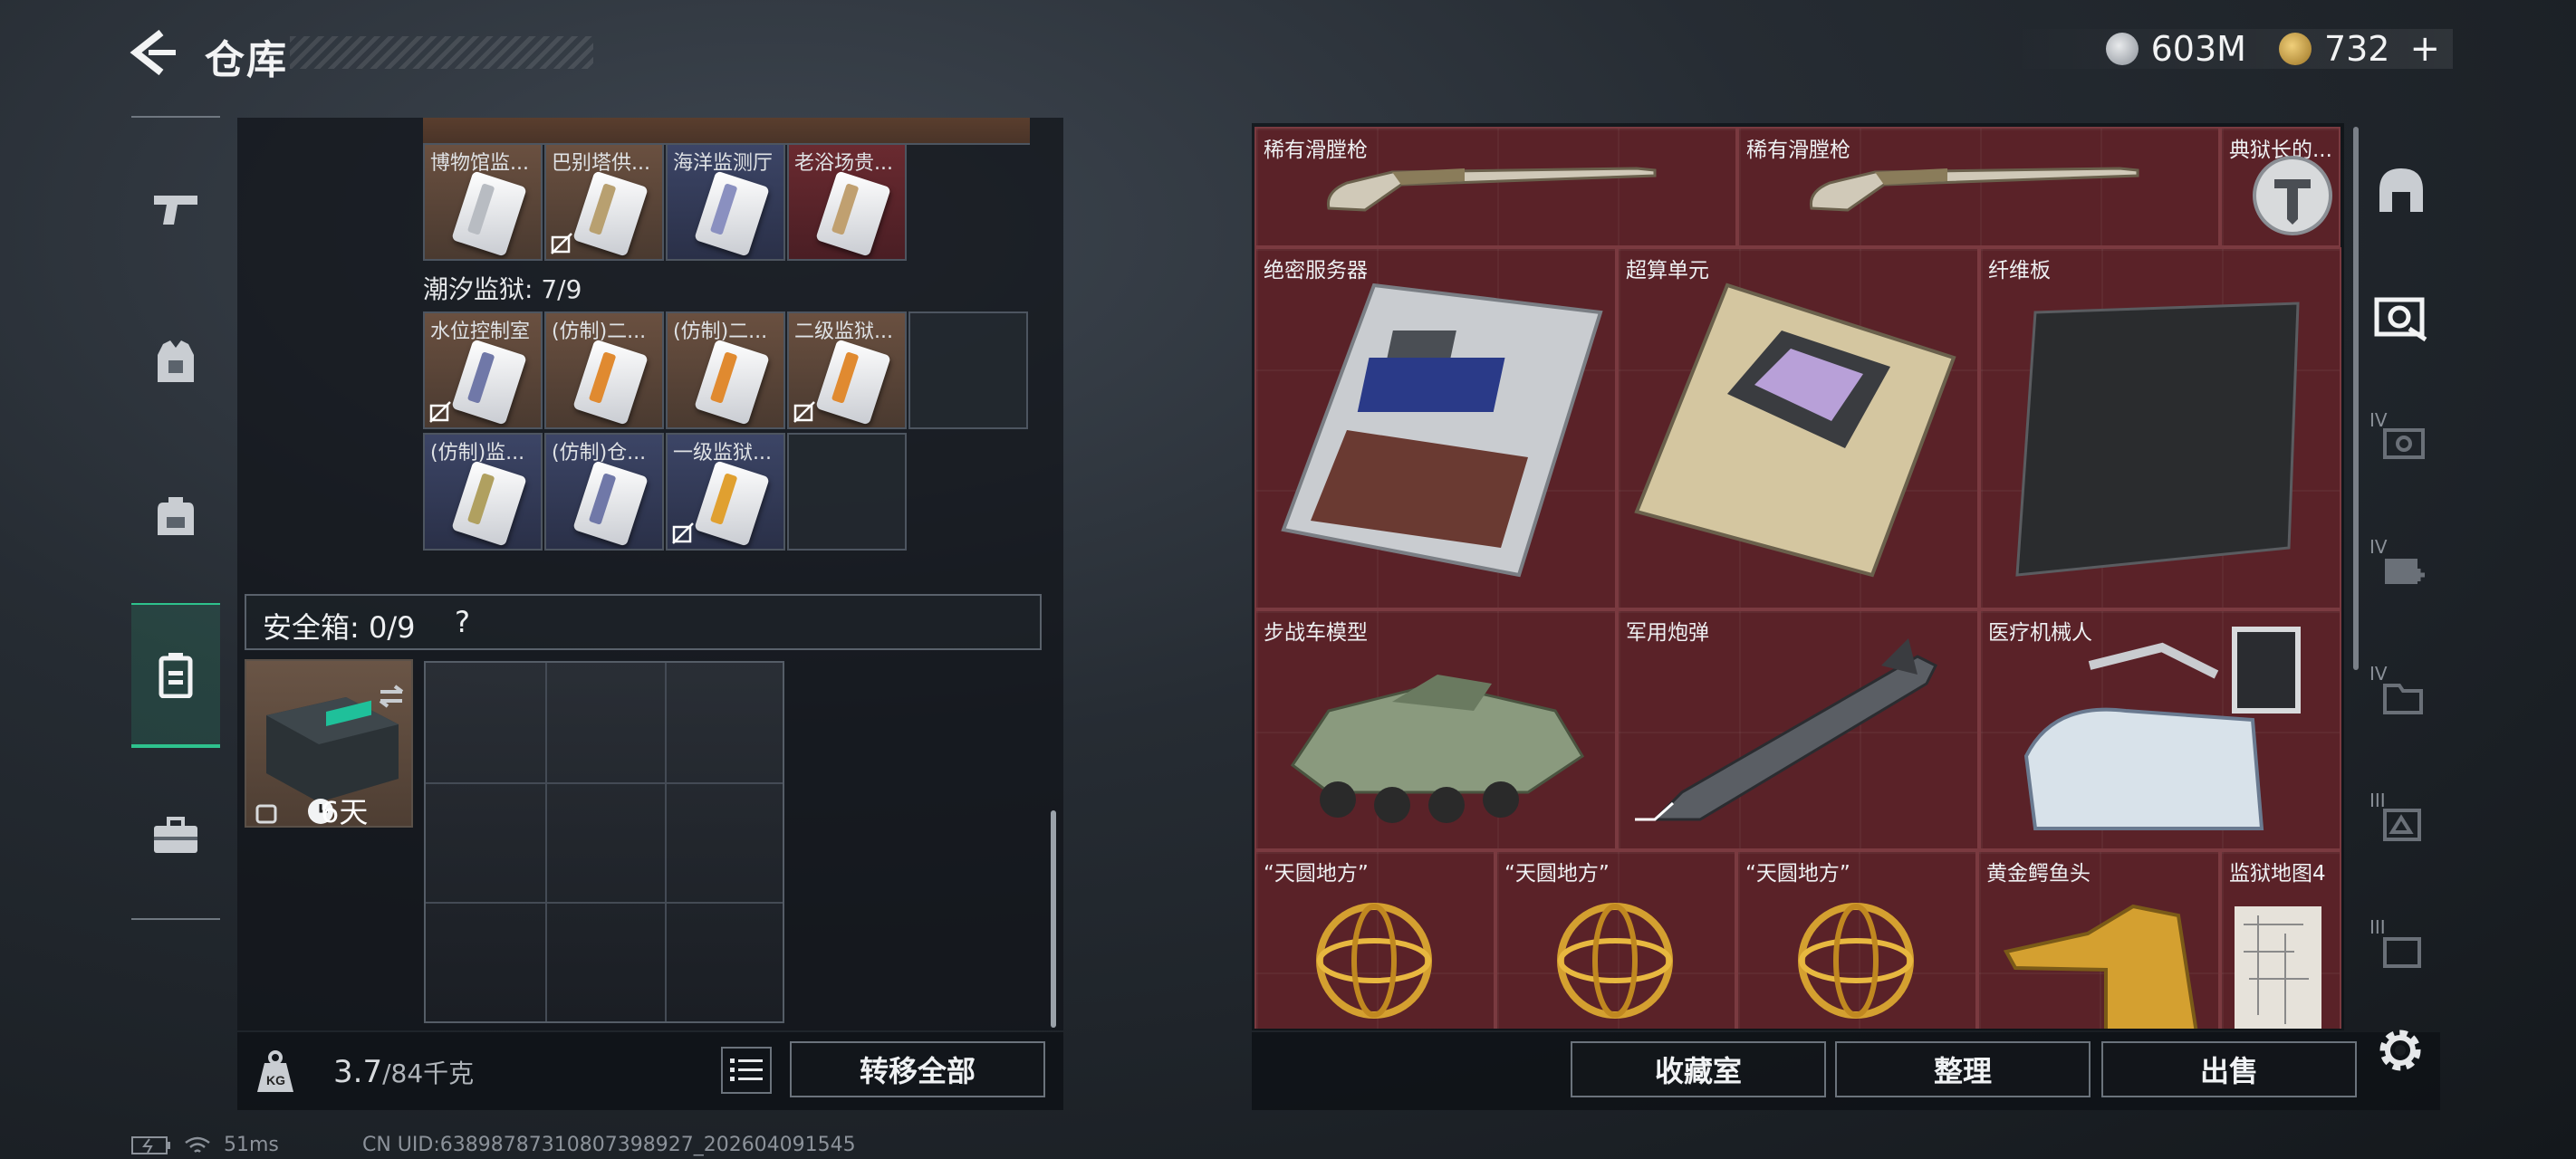 This screenshot has height=1159, width=2576. What do you see at coordinates (2424, 49) in the screenshot?
I see `add-currency-button: +` at bounding box center [2424, 49].